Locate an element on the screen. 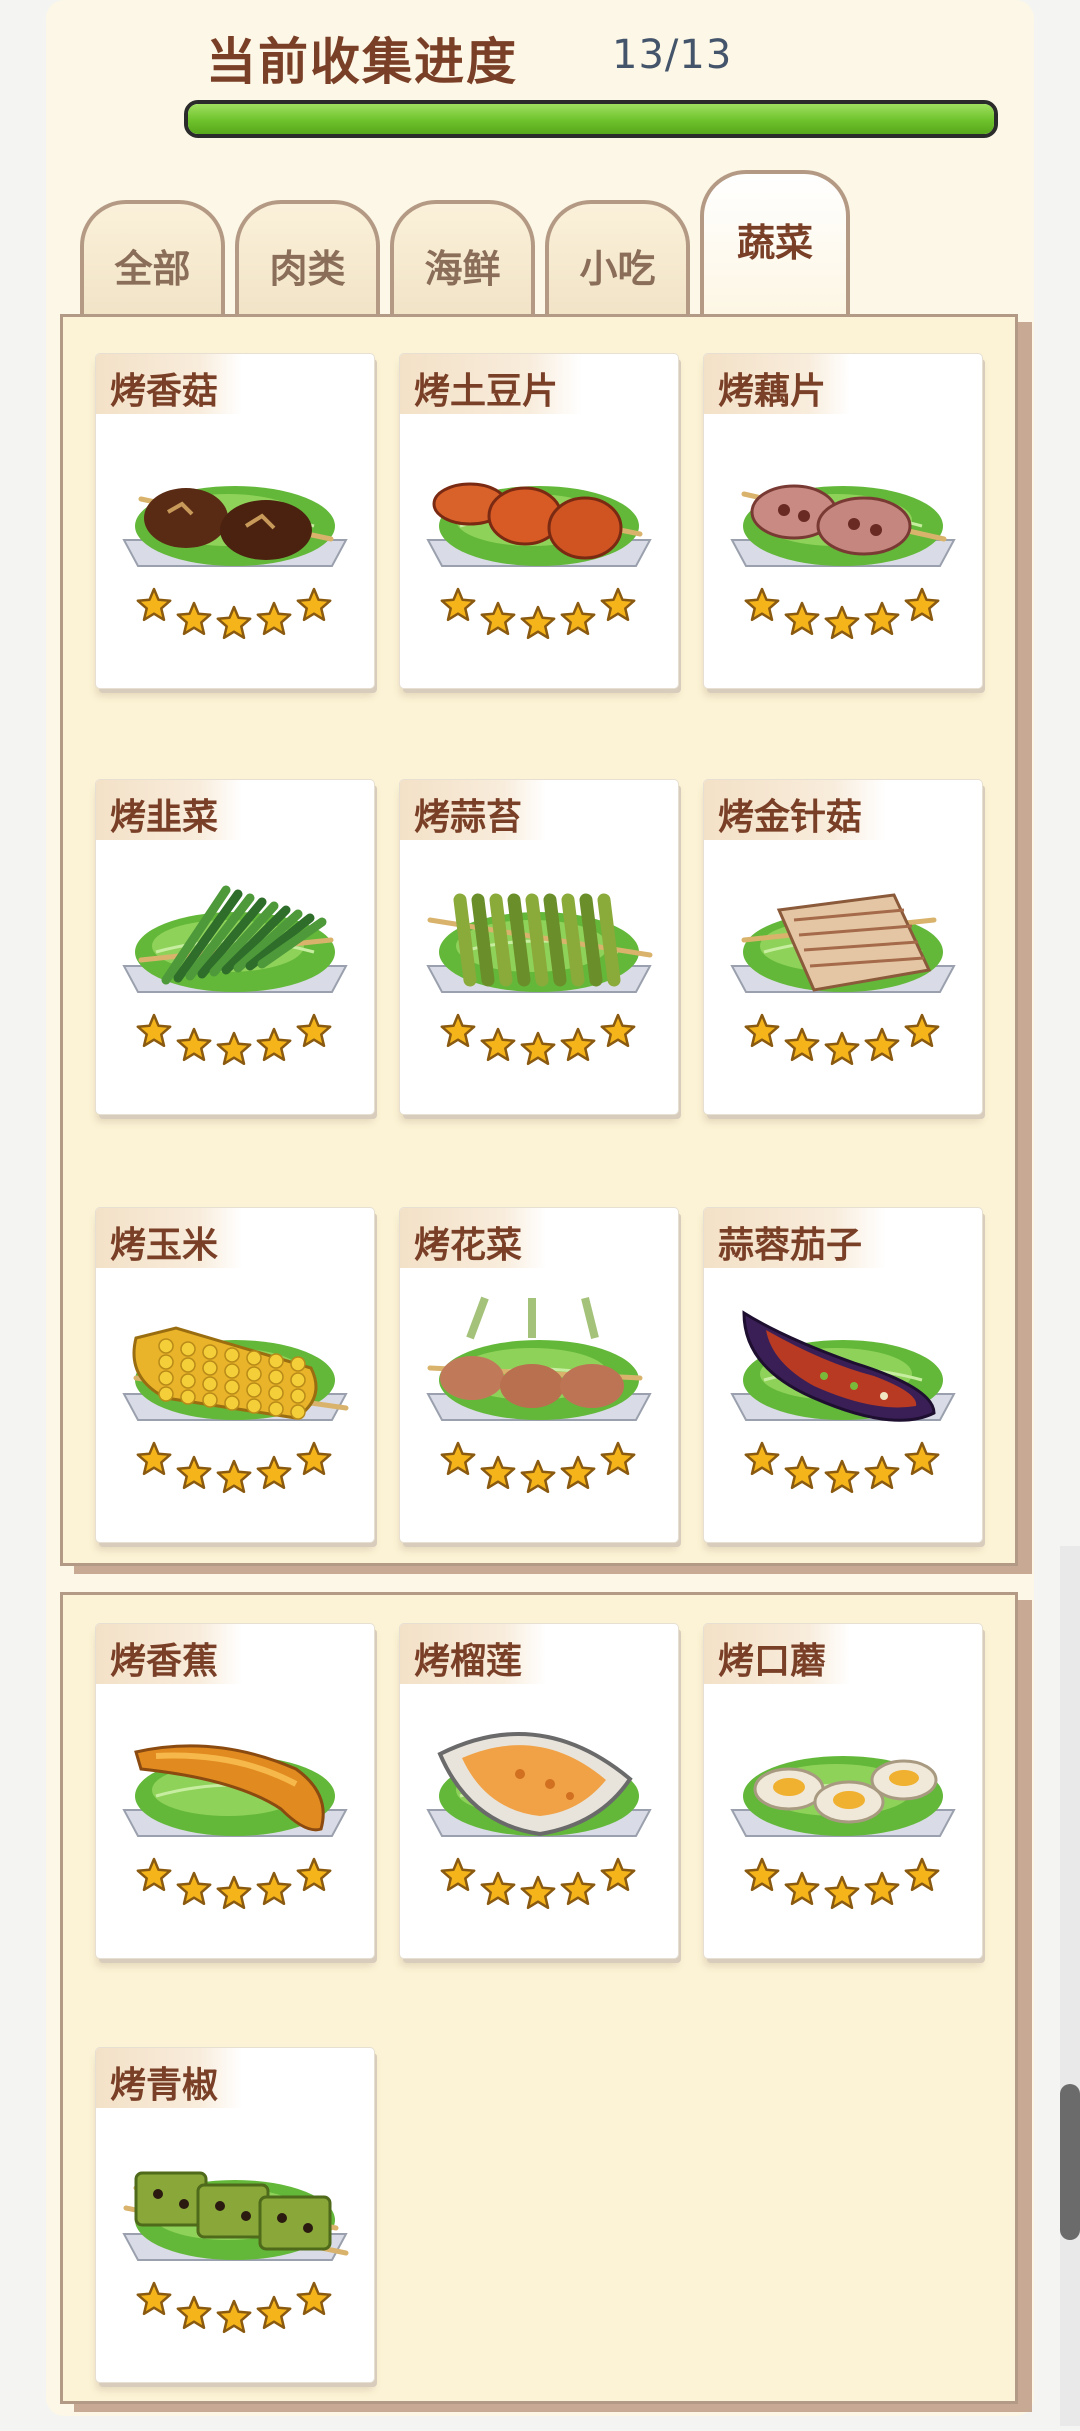 The image size is (1080, 2431). eggplant-icon is located at coordinates (843, 1402).